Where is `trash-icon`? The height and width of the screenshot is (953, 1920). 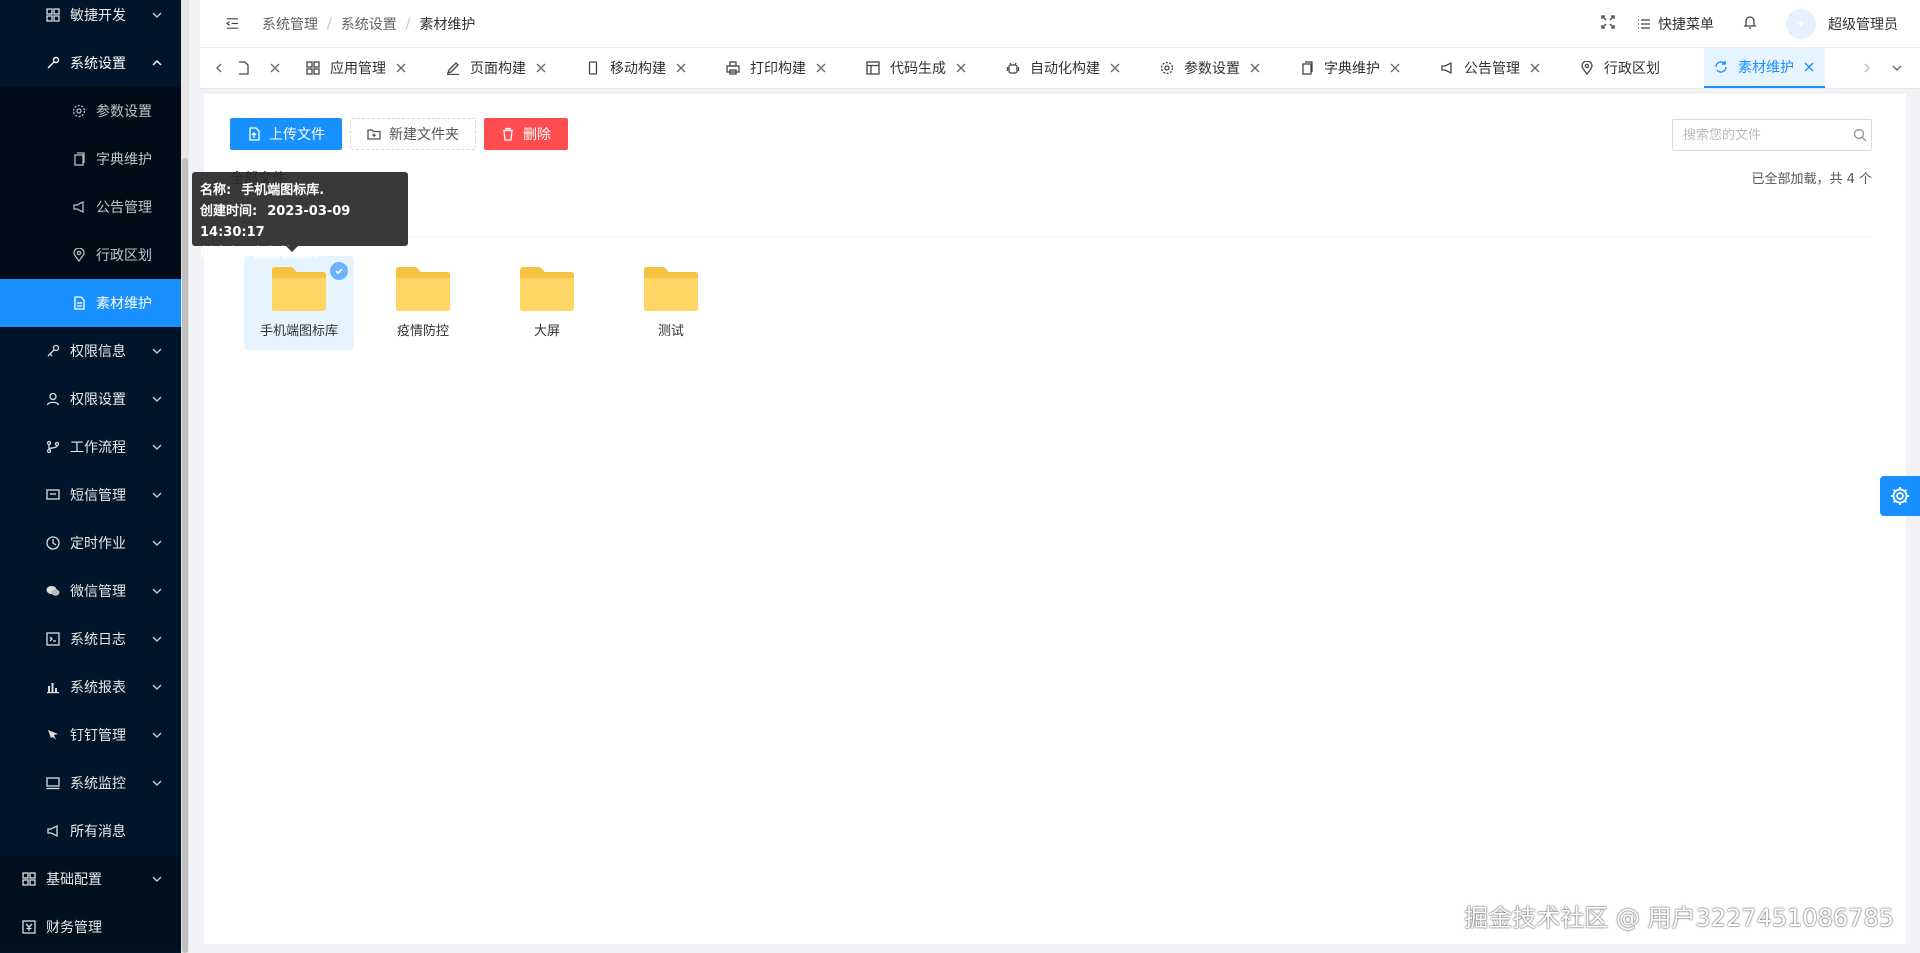 trash-icon is located at coordinates (508, 134).